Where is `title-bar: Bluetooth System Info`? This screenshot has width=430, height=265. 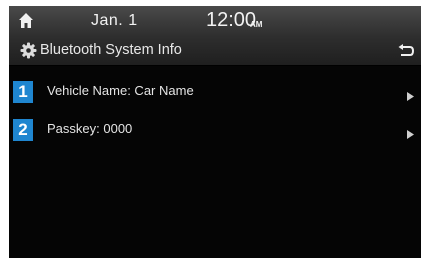
title-bar: Bluetooth System Info is located at coordinates (215, 51).